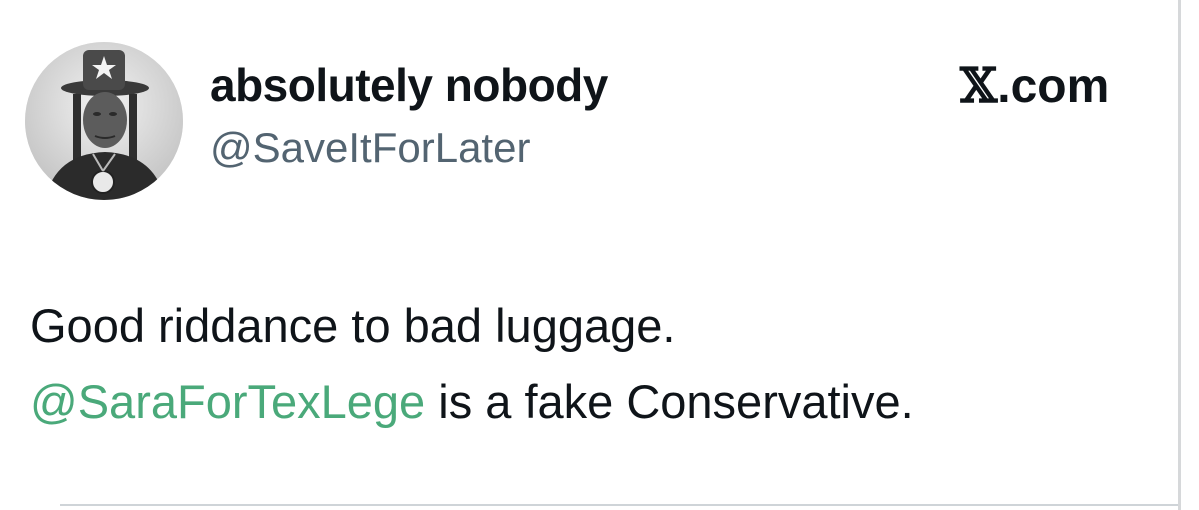 This screenshot has height=510, width=1199. What do you see at coordinates (619, 505) in the screenshot?
I see `bottom-divider` at bounding box center [619, 505].